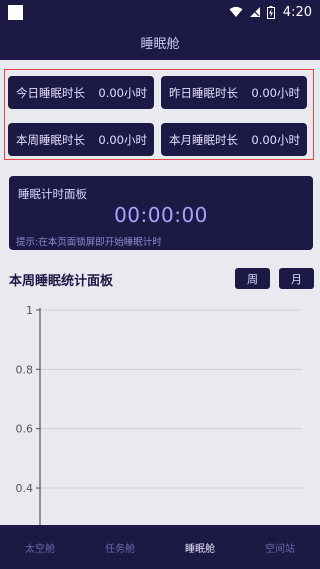 The width and height of the screenshot is (320, 569). What do you see at coordinates (25, 429) in the screenshot?
I see `chart-y-tick-label: 0.6` at bounding box center [25, 429].